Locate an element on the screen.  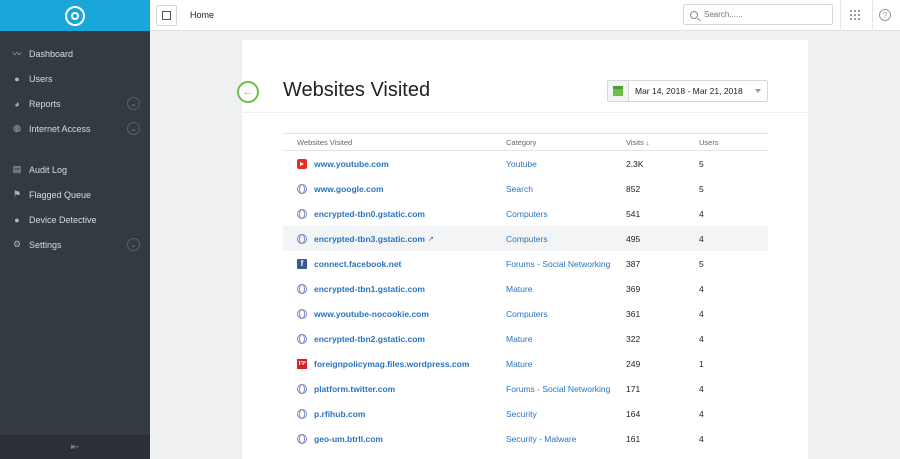
help-icon: ? is located at coordinates (885, 15).